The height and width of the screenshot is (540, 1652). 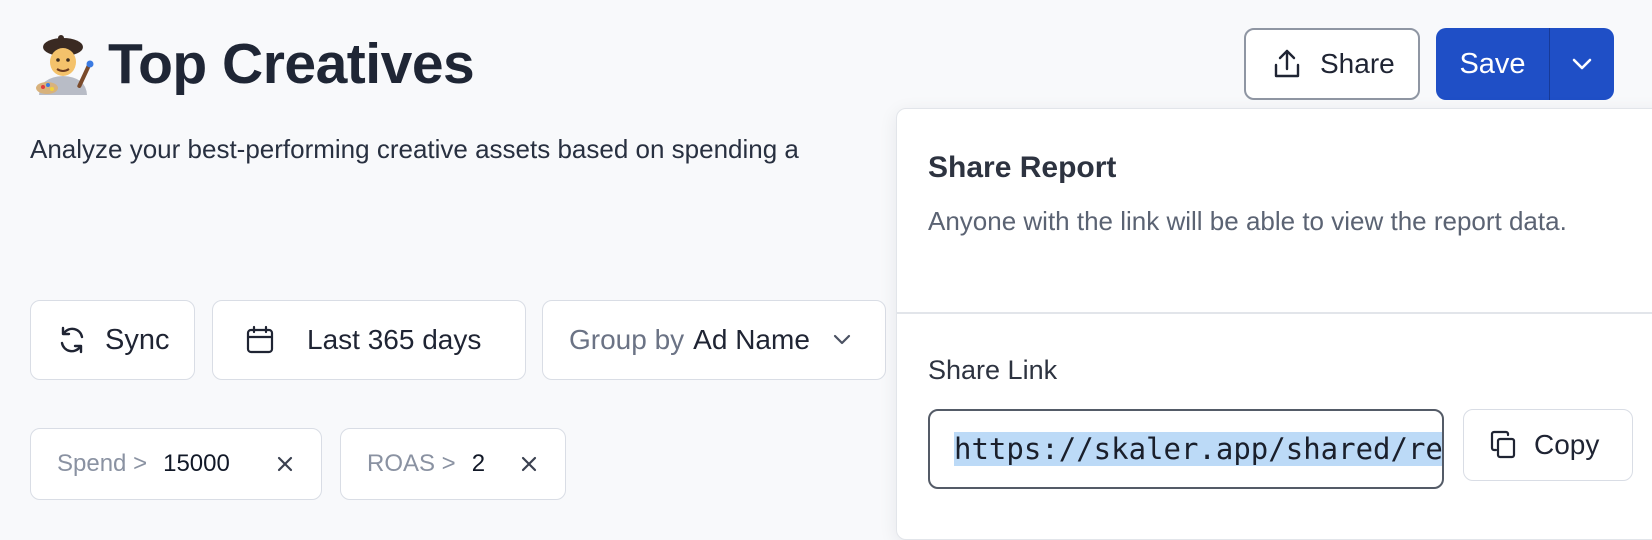 I want to click on filter-value: 2, so click(x=478, y=463).